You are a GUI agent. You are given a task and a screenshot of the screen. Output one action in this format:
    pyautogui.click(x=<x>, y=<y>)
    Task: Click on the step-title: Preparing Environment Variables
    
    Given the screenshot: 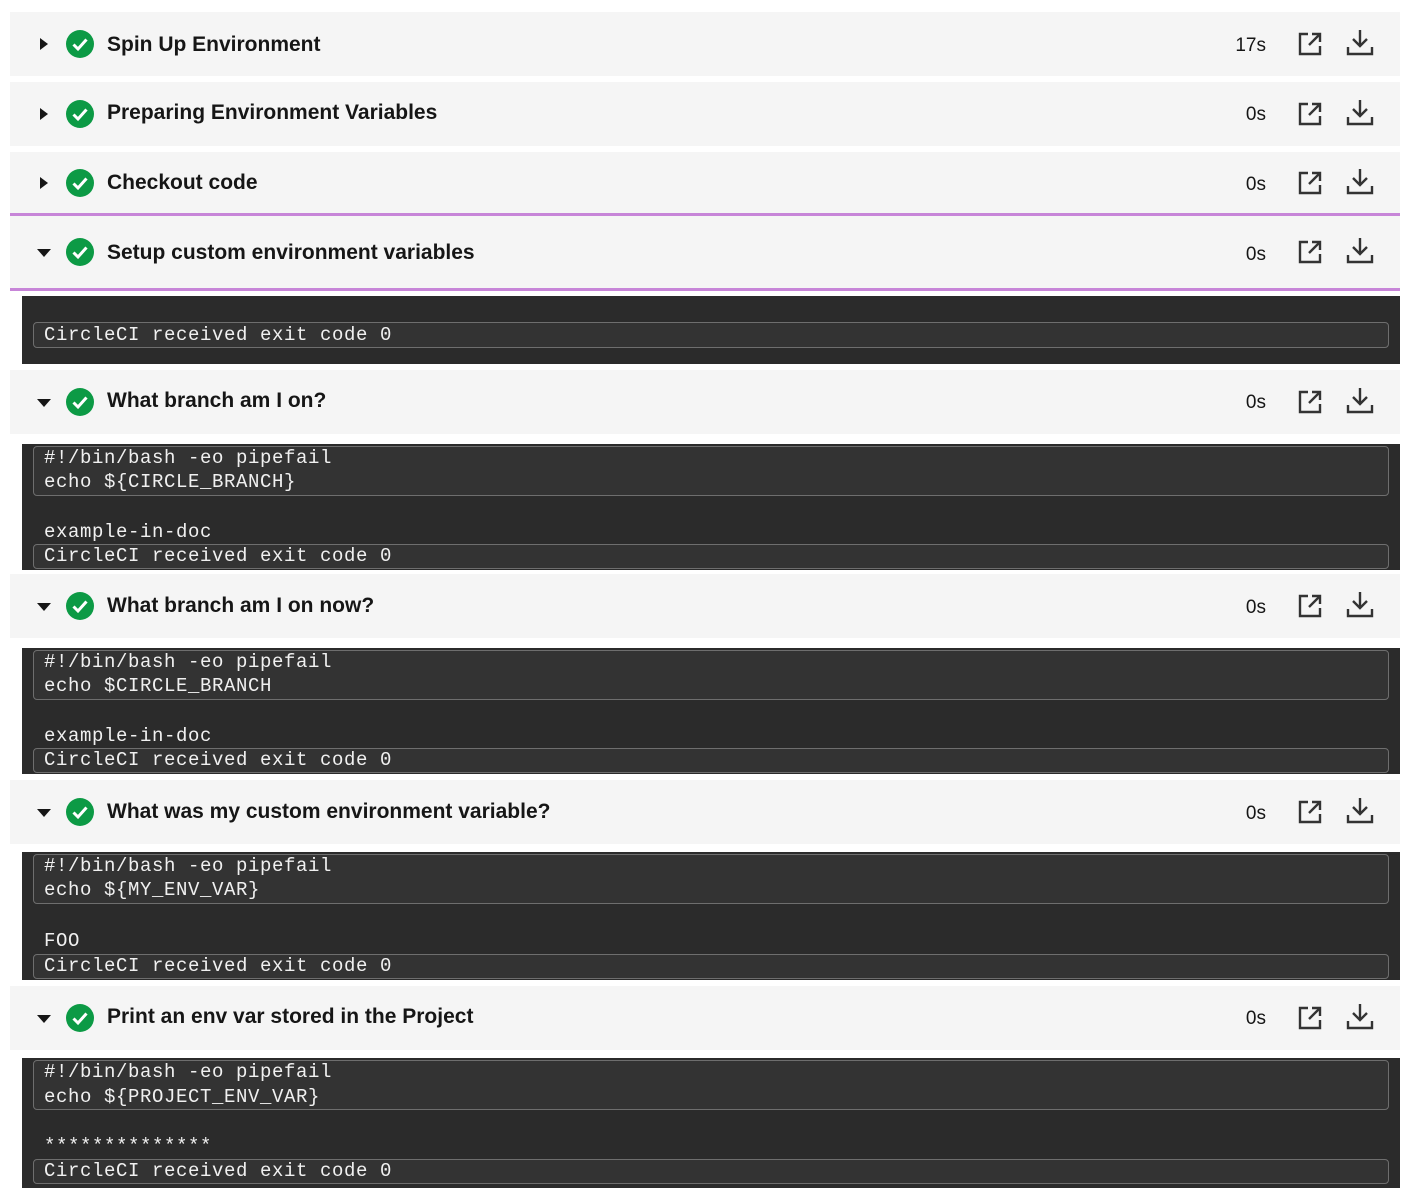 What is the action you would take?
    pyautogui.click(x=272, y=112)
    